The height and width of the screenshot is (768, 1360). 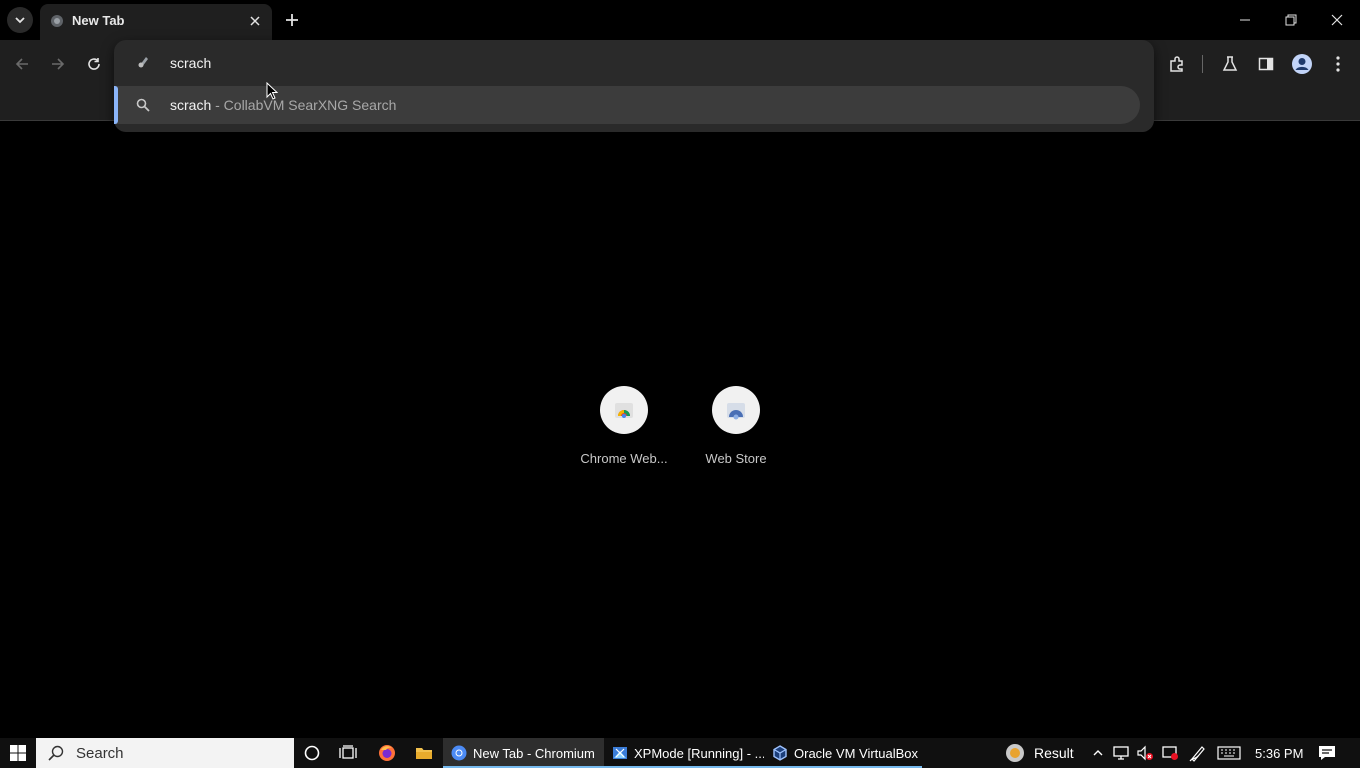 I want to click on labs-button, so click(x=1230, y=64).